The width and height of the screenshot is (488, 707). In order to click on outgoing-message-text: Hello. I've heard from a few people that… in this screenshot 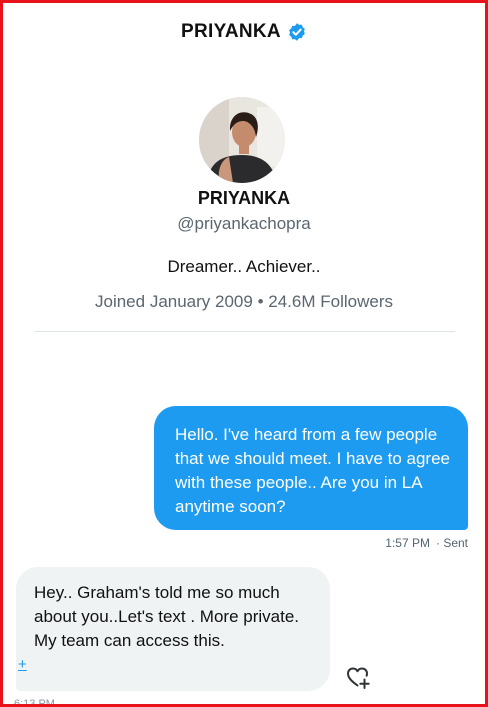, I will do `click(313, 470)`.